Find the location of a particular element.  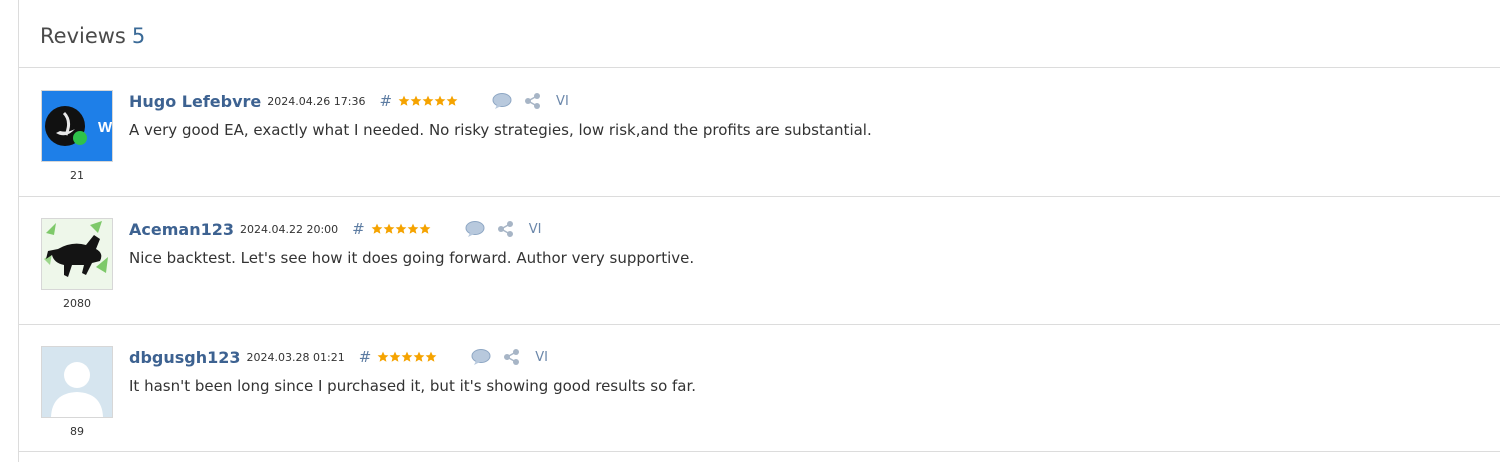

review-date: 2024.04.26 17:36 is located at coordinates (316, 101).